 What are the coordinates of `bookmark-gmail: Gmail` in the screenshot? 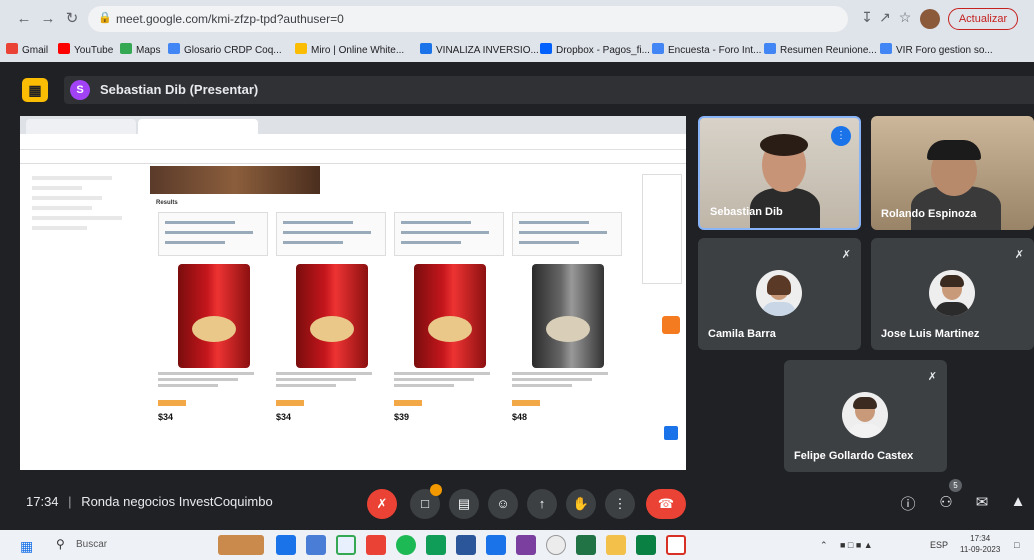 It's located at (27, 49).